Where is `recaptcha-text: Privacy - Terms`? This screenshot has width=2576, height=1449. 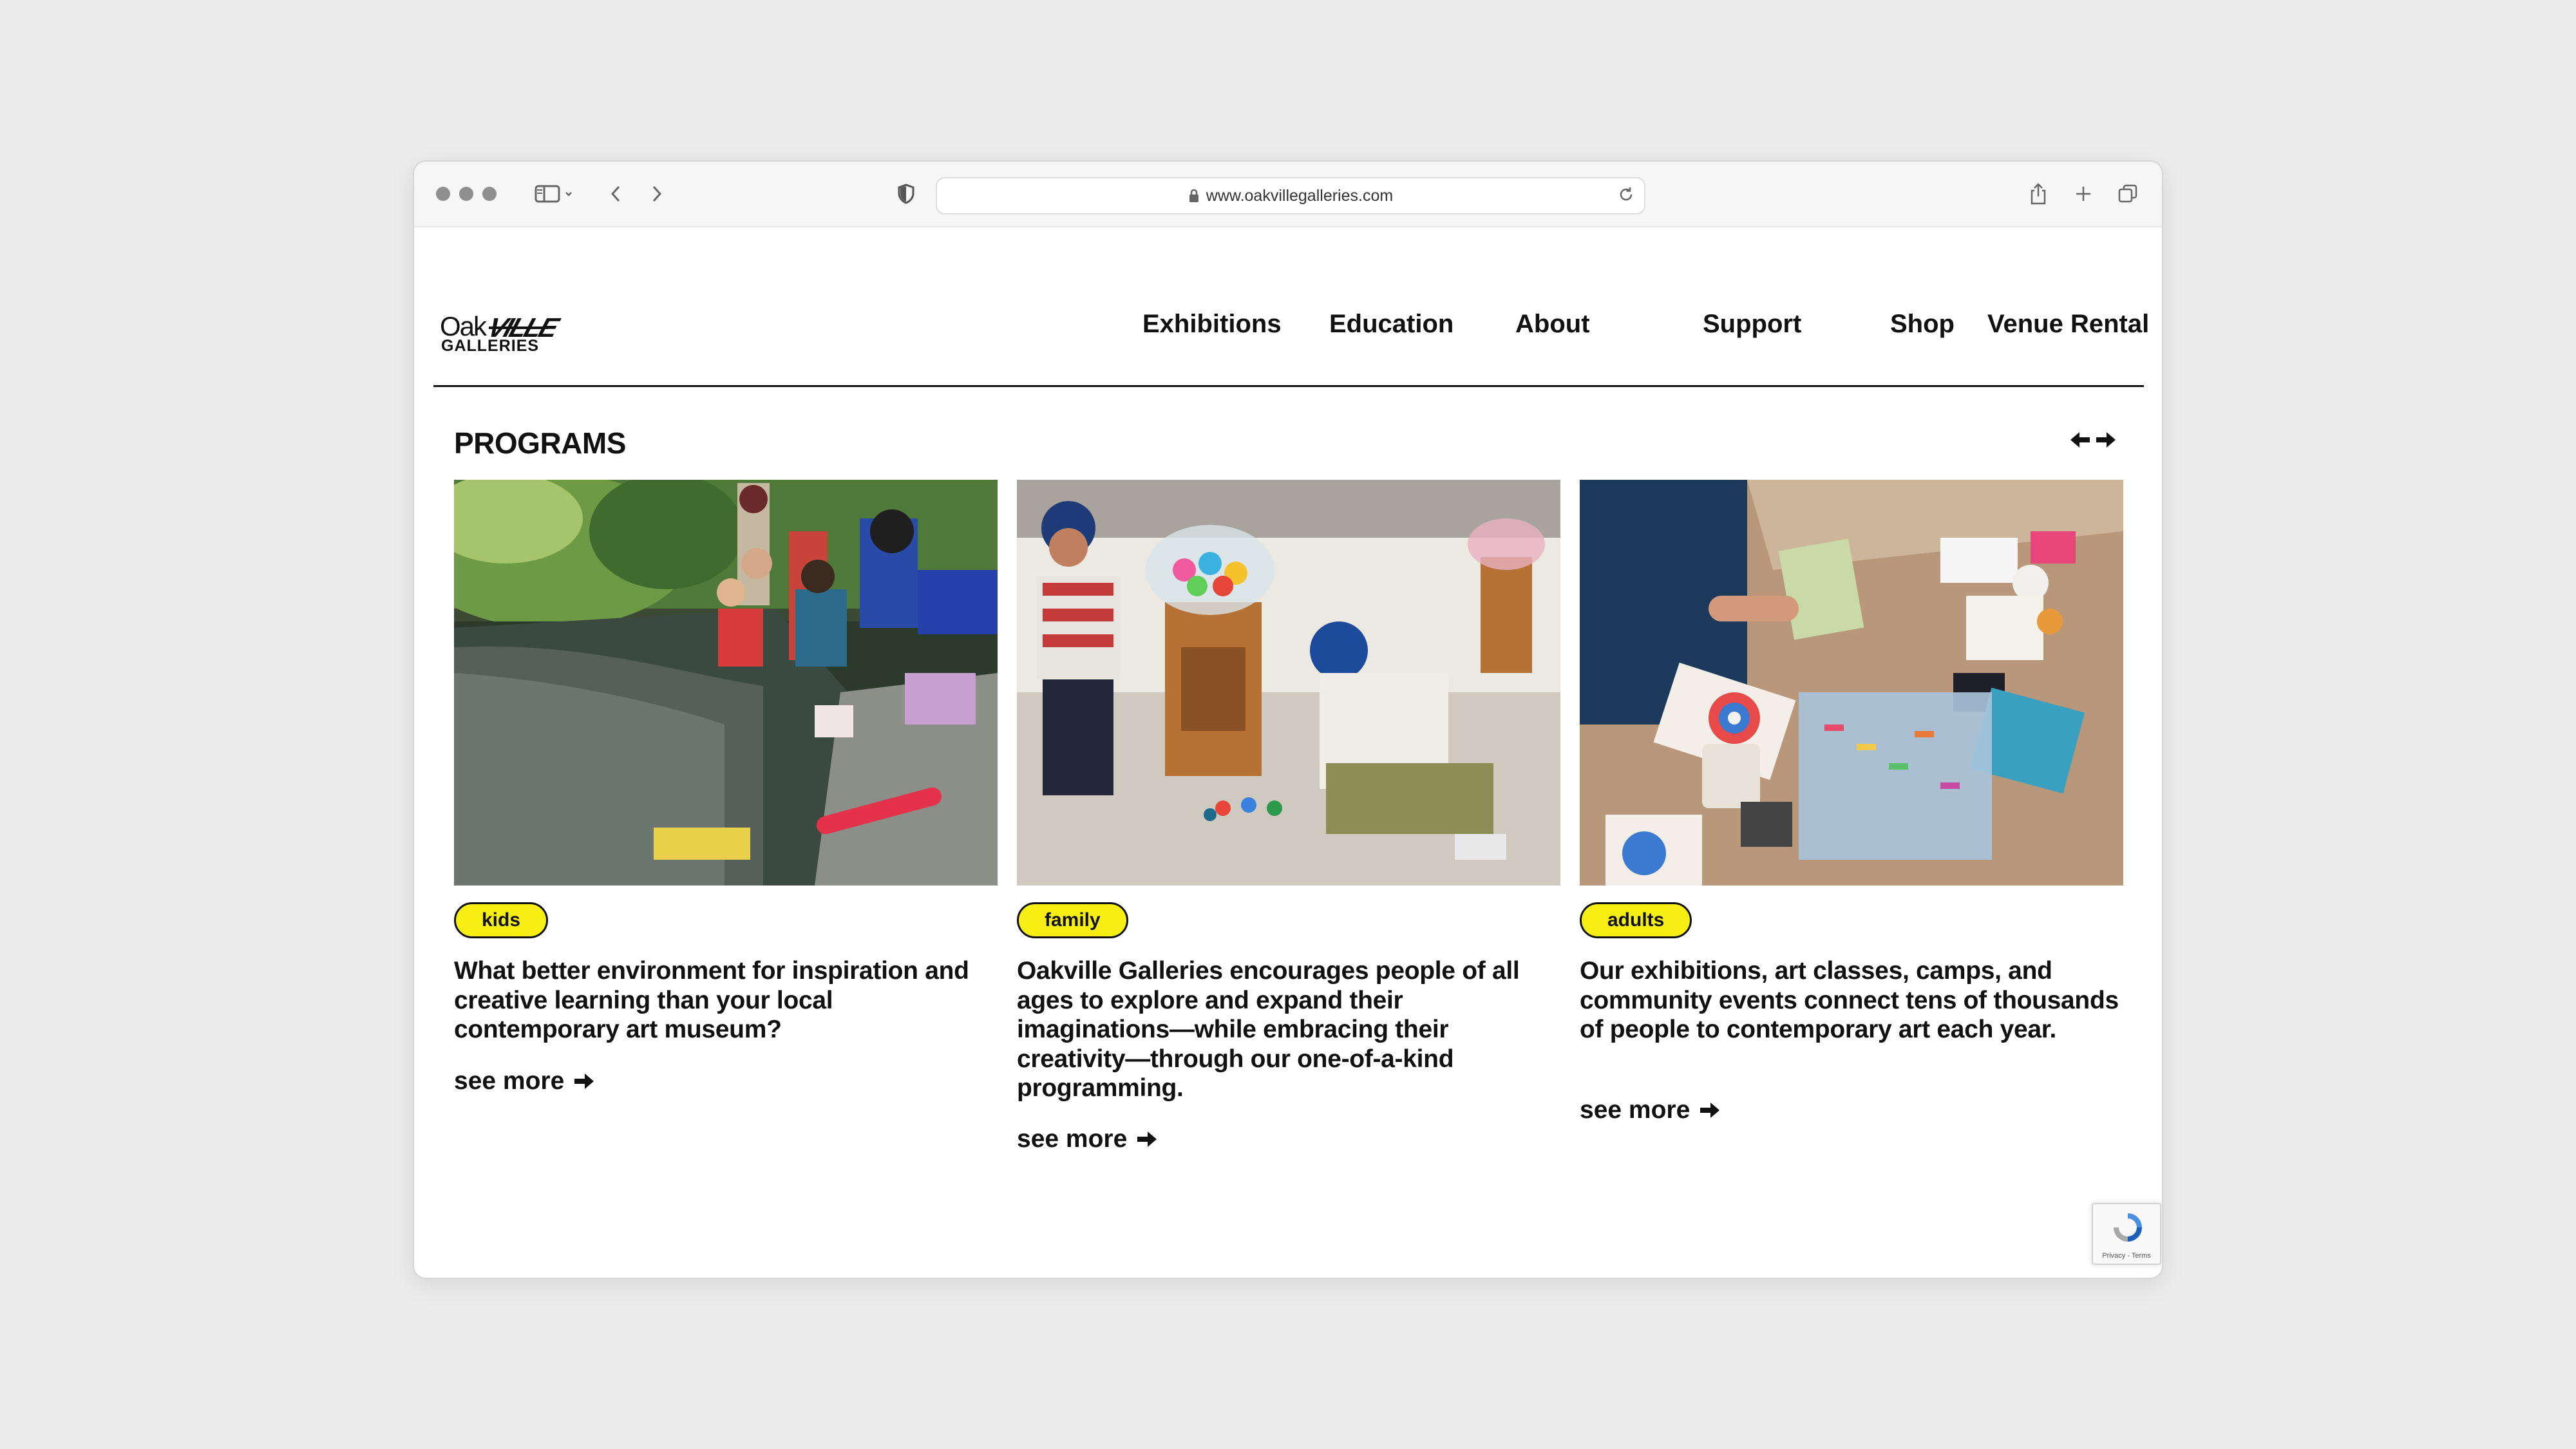
recaptcha-text: Privacy - Terms is located at coordinates (2126, 1256).